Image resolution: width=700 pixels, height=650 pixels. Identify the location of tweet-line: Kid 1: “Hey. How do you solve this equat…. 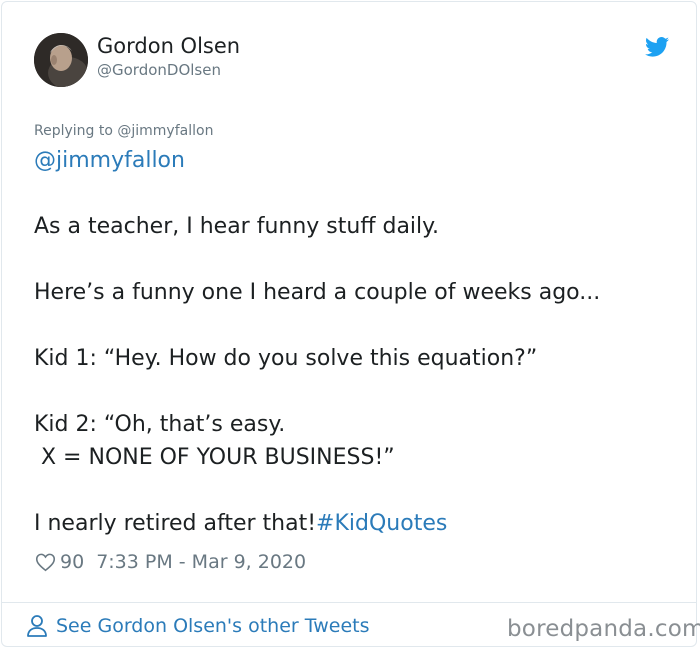
(286, 358).